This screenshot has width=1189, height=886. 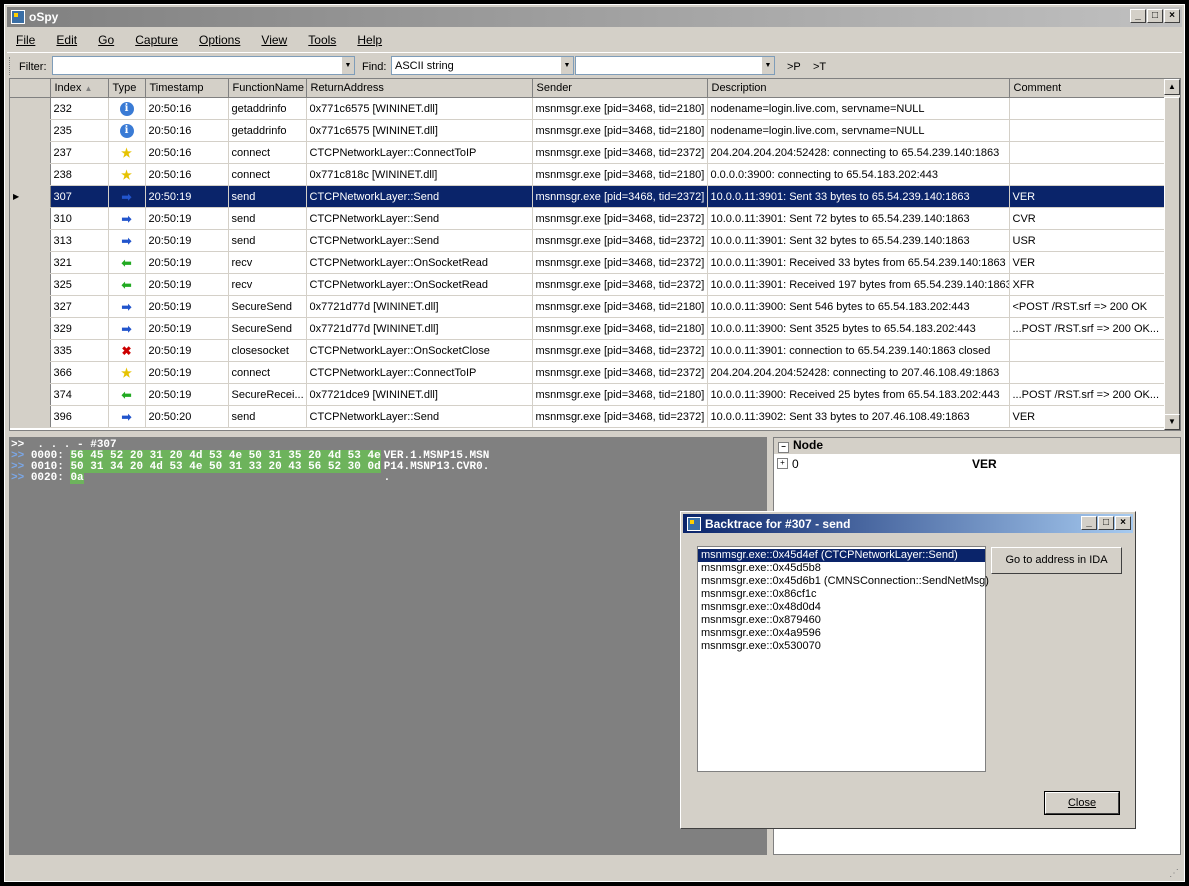 I want to click on menu-tools: Tools, so click(x=322, y=38).